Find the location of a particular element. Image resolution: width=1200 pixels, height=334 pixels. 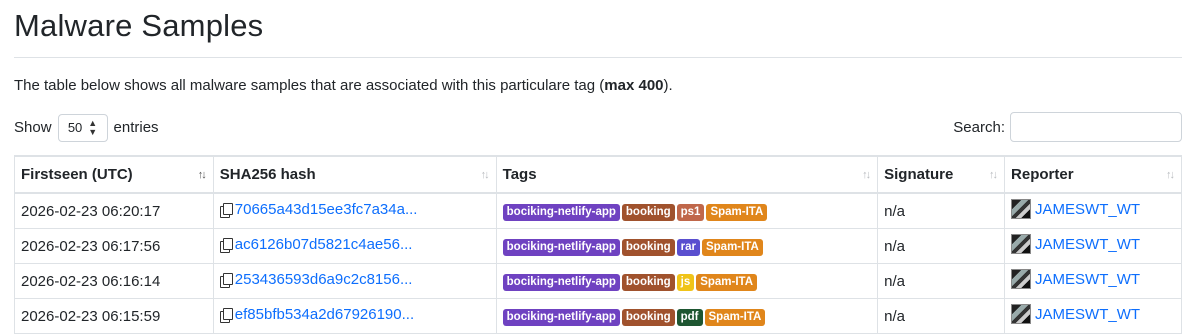

table-search: Search: is located at coordinates (1067, 127).